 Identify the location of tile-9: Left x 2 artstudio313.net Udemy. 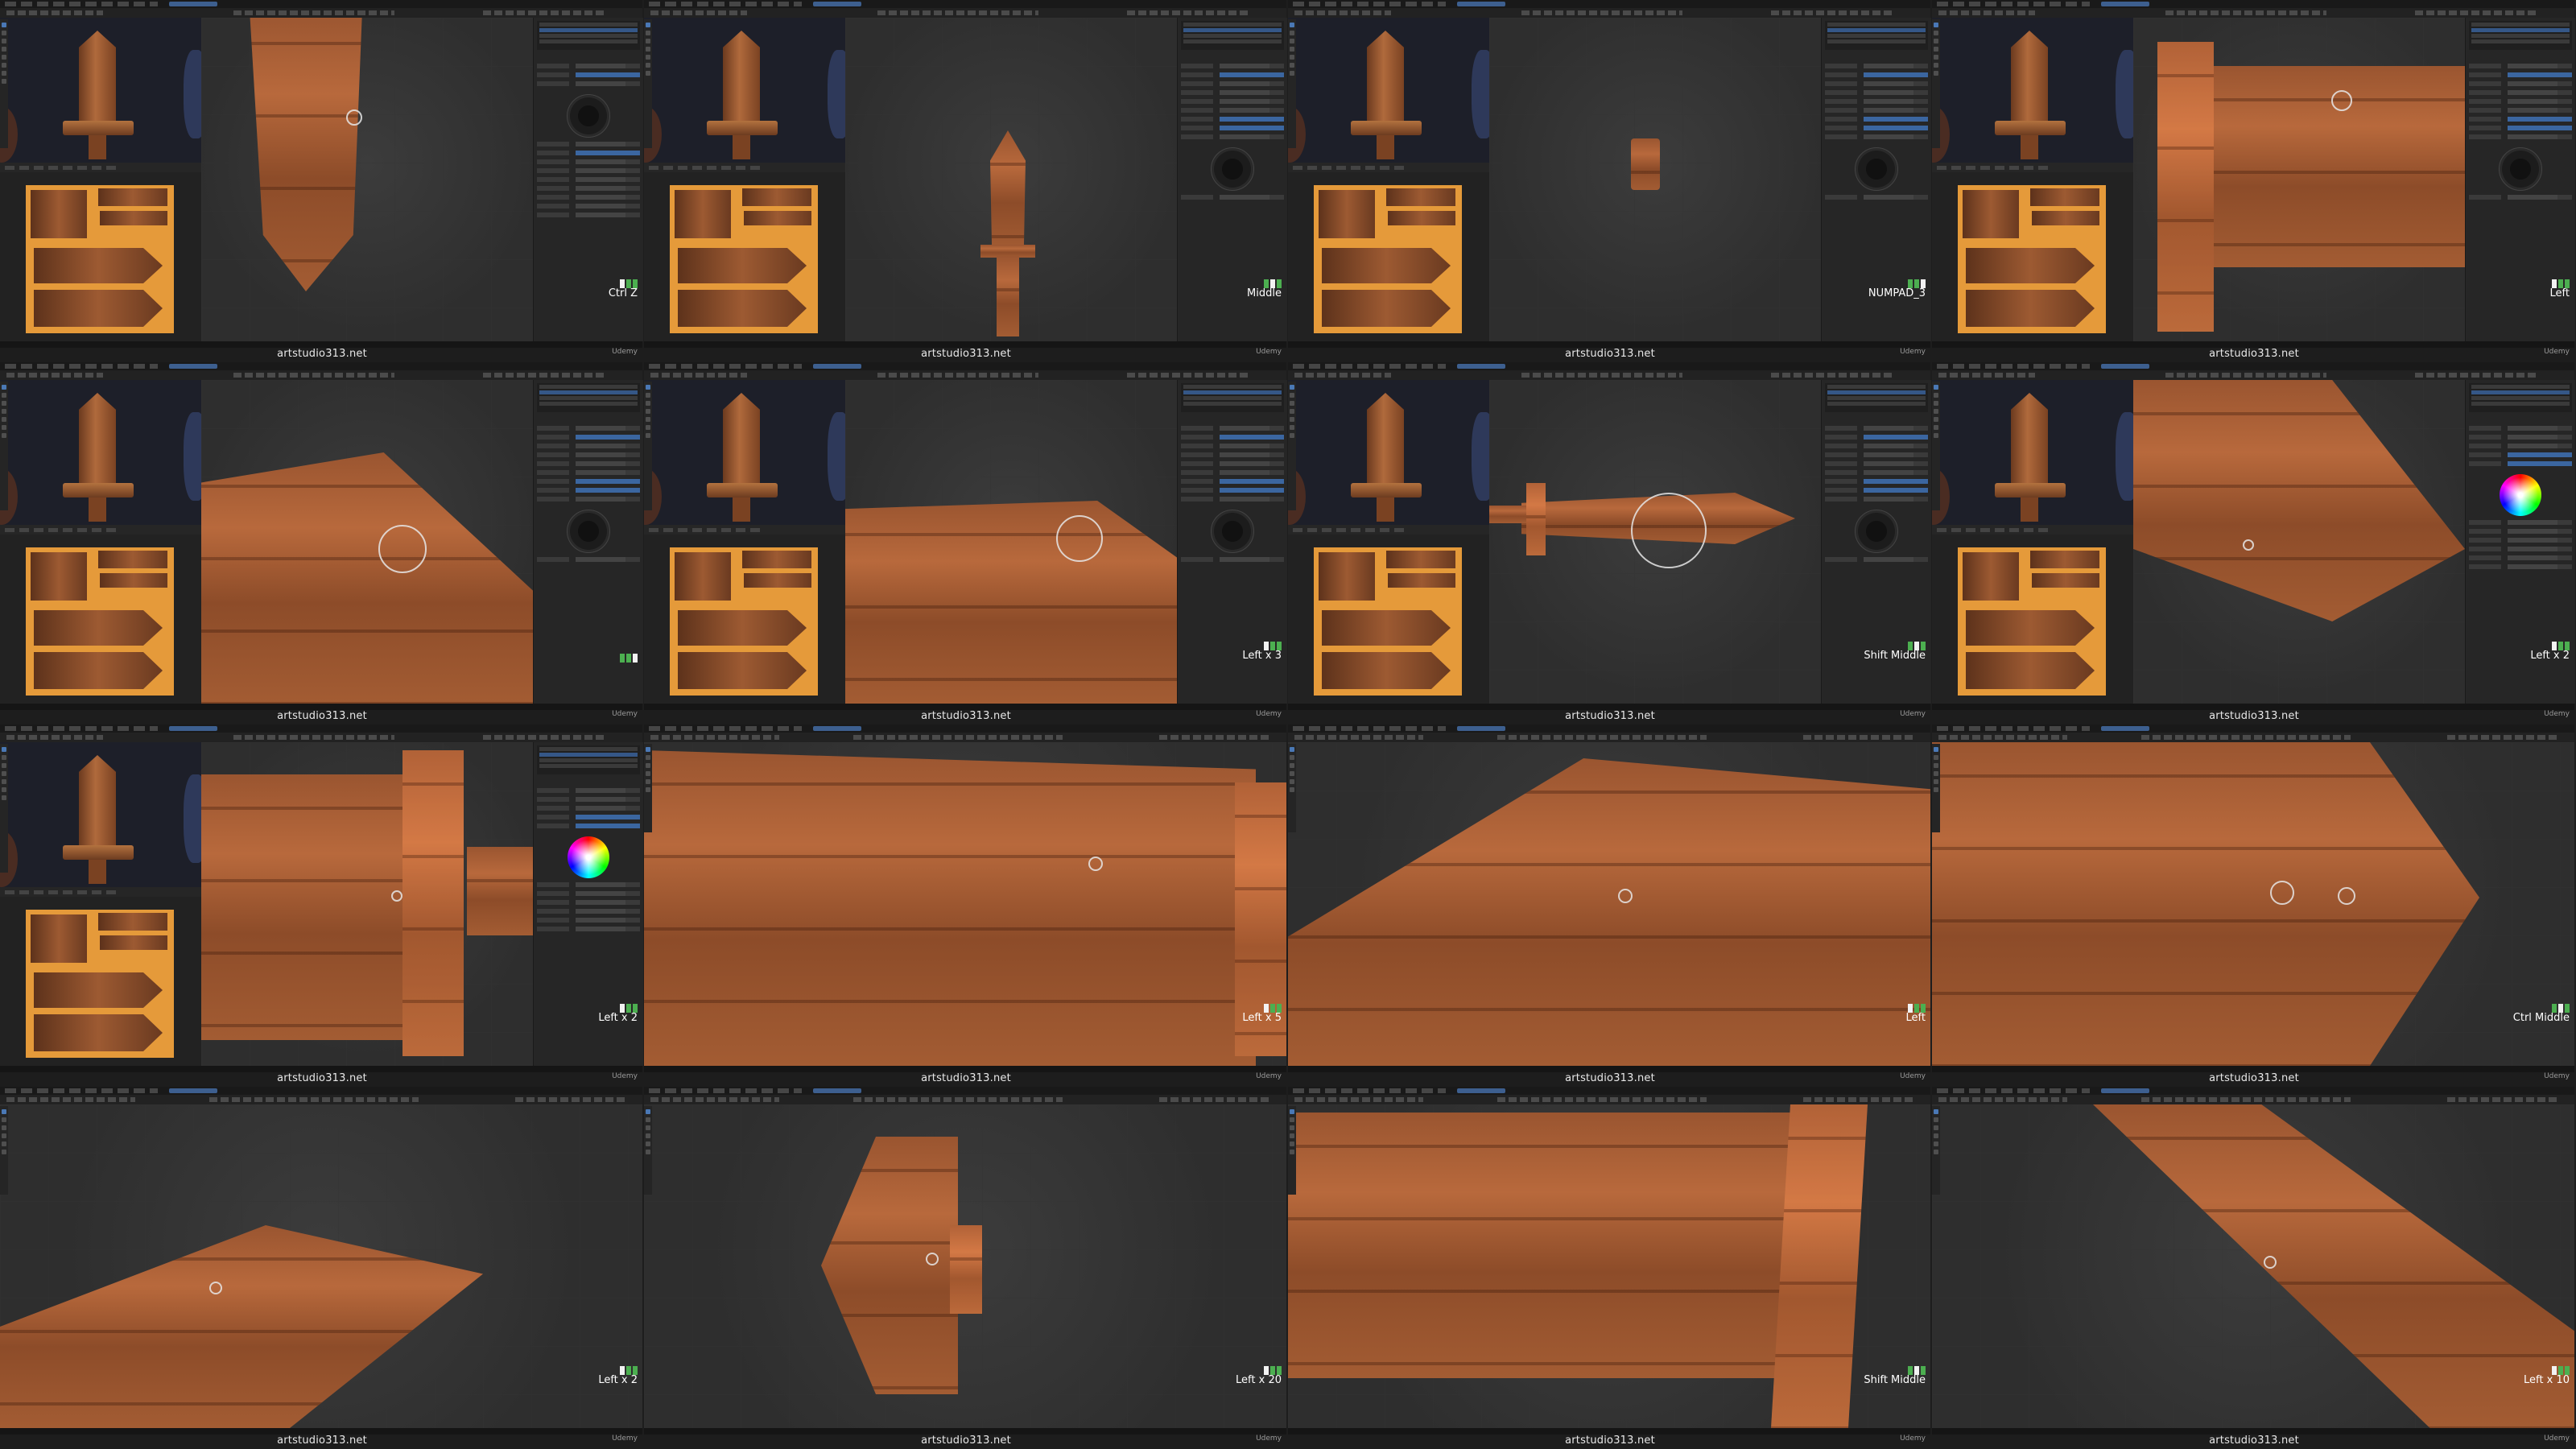
(322, 905).